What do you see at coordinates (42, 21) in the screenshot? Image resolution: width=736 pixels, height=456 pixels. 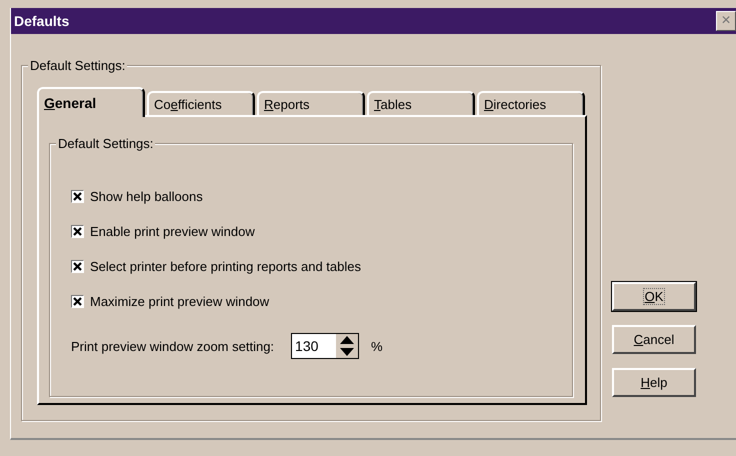 I see `window-title: Defaults` at bounding box center [42, 21].